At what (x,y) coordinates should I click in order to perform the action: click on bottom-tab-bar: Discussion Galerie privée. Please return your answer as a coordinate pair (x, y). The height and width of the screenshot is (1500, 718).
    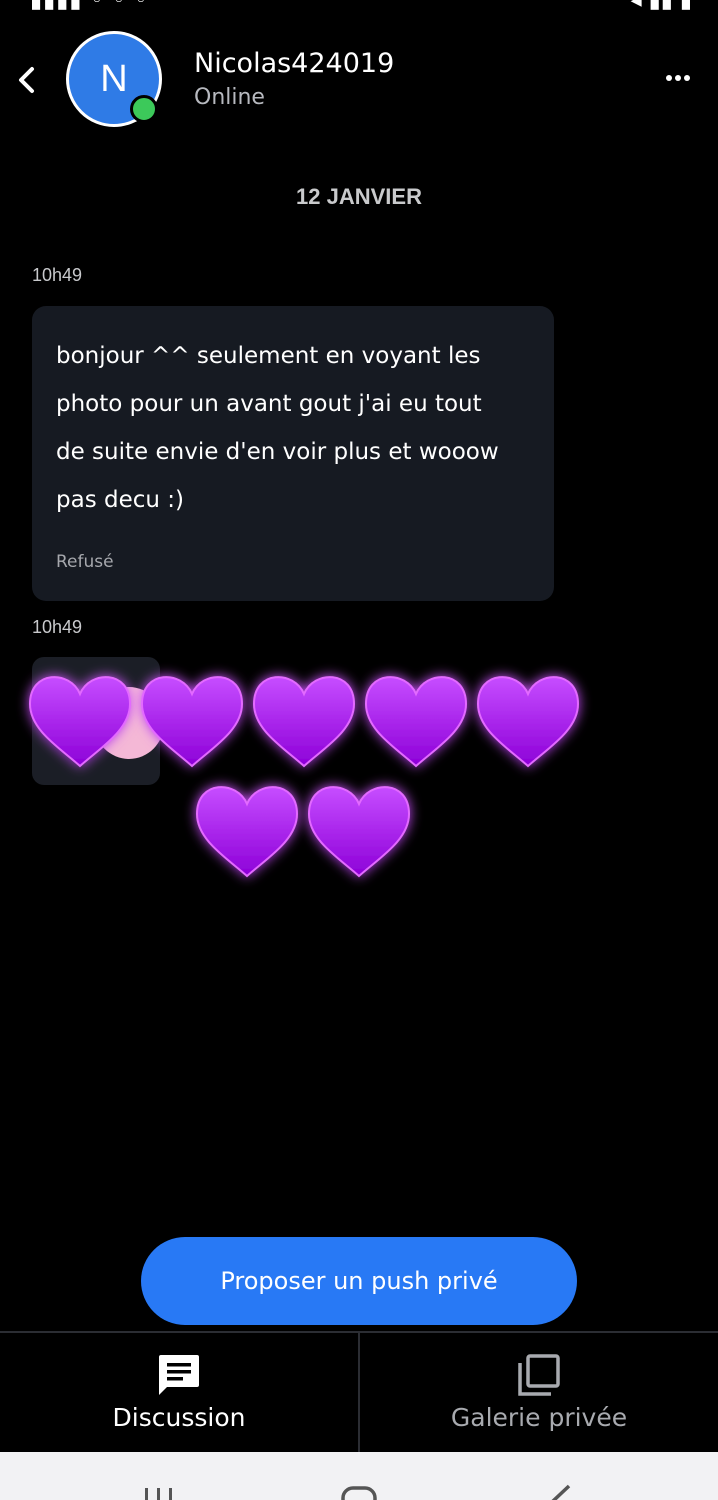
    Looking at the image, I should click on (359, 1391).